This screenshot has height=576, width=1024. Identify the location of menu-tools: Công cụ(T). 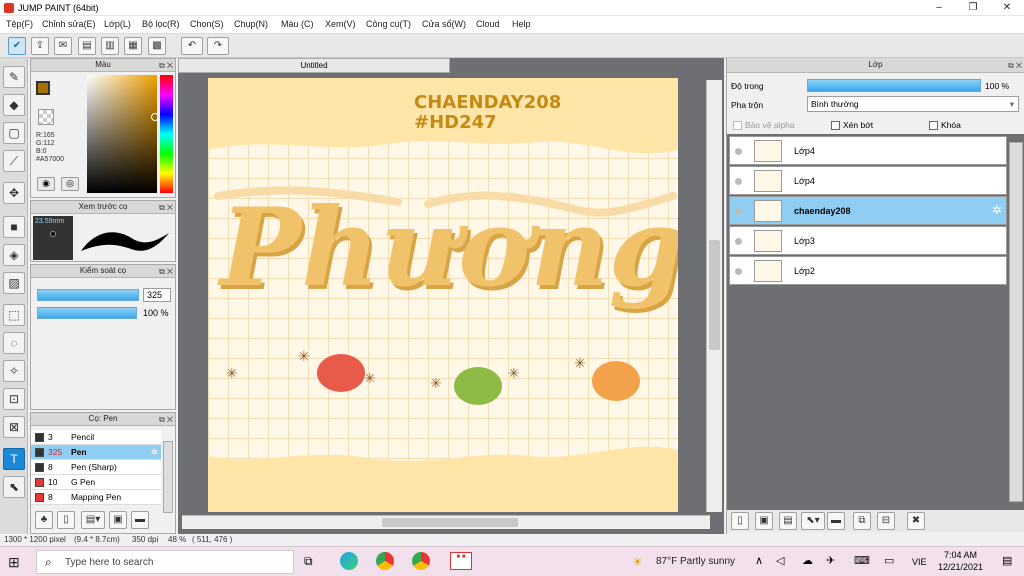
(388, 24).